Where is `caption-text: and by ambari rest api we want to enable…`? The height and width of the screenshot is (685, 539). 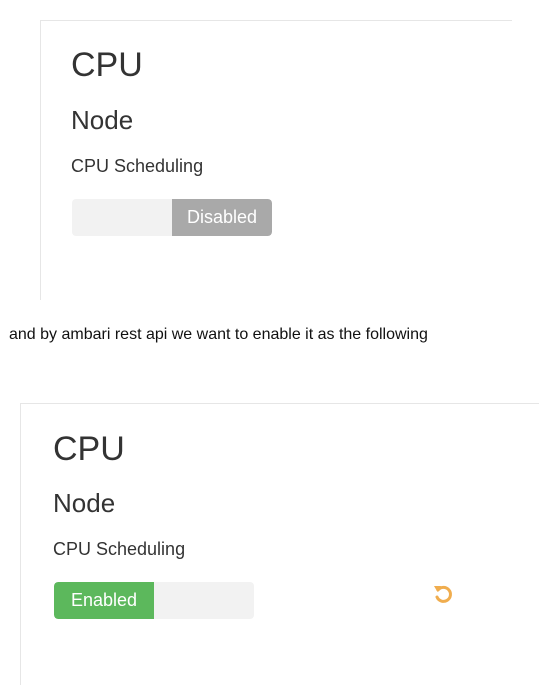 caption-text: and by ambari rest api we want to enable… is located at coordinates (218, 334).